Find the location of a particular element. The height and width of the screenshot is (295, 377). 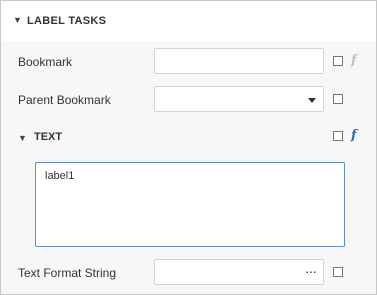

text-format-string-checkbox is located at coordinates (338, 272).